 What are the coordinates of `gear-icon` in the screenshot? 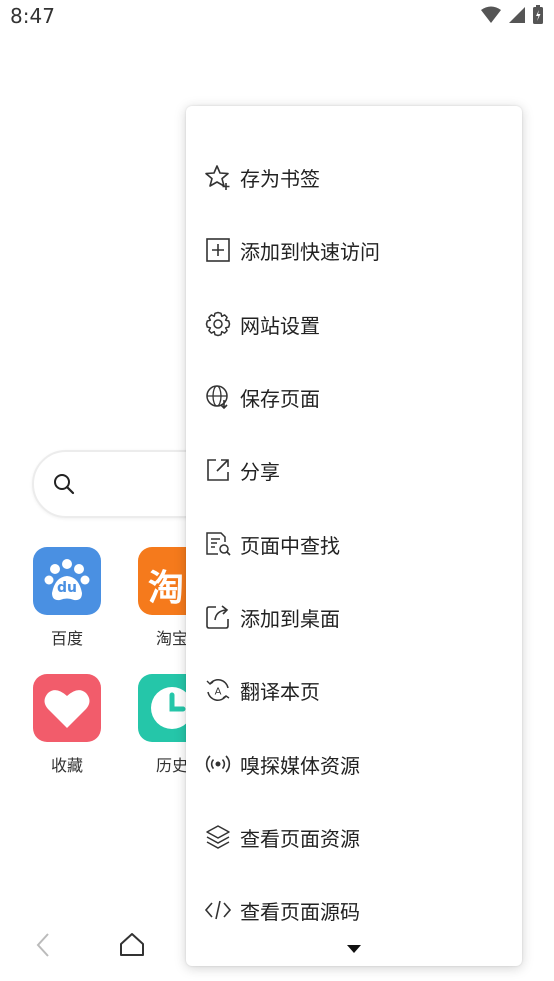 It's located at (218, 324).